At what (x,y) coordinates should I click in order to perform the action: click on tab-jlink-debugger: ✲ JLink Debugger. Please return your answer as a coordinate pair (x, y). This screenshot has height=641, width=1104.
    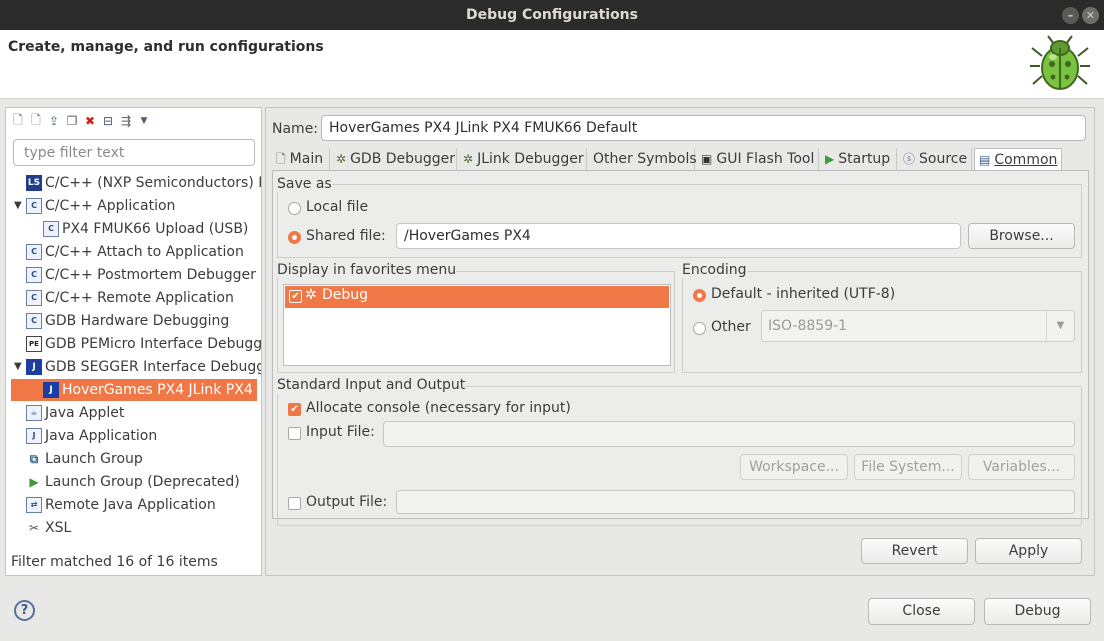
    Looking at the image, I should click on (523, 159).